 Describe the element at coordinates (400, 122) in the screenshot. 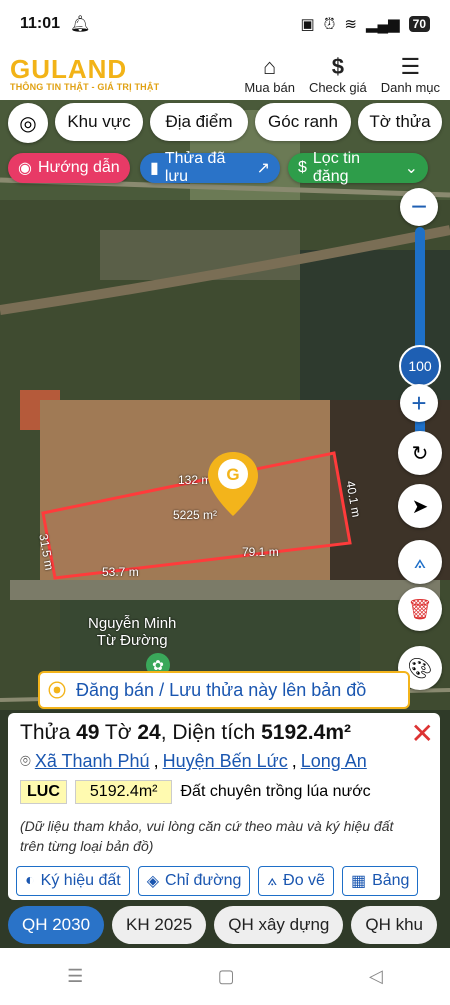

I see `chip-to-thua: Tờ thửa` at that location.